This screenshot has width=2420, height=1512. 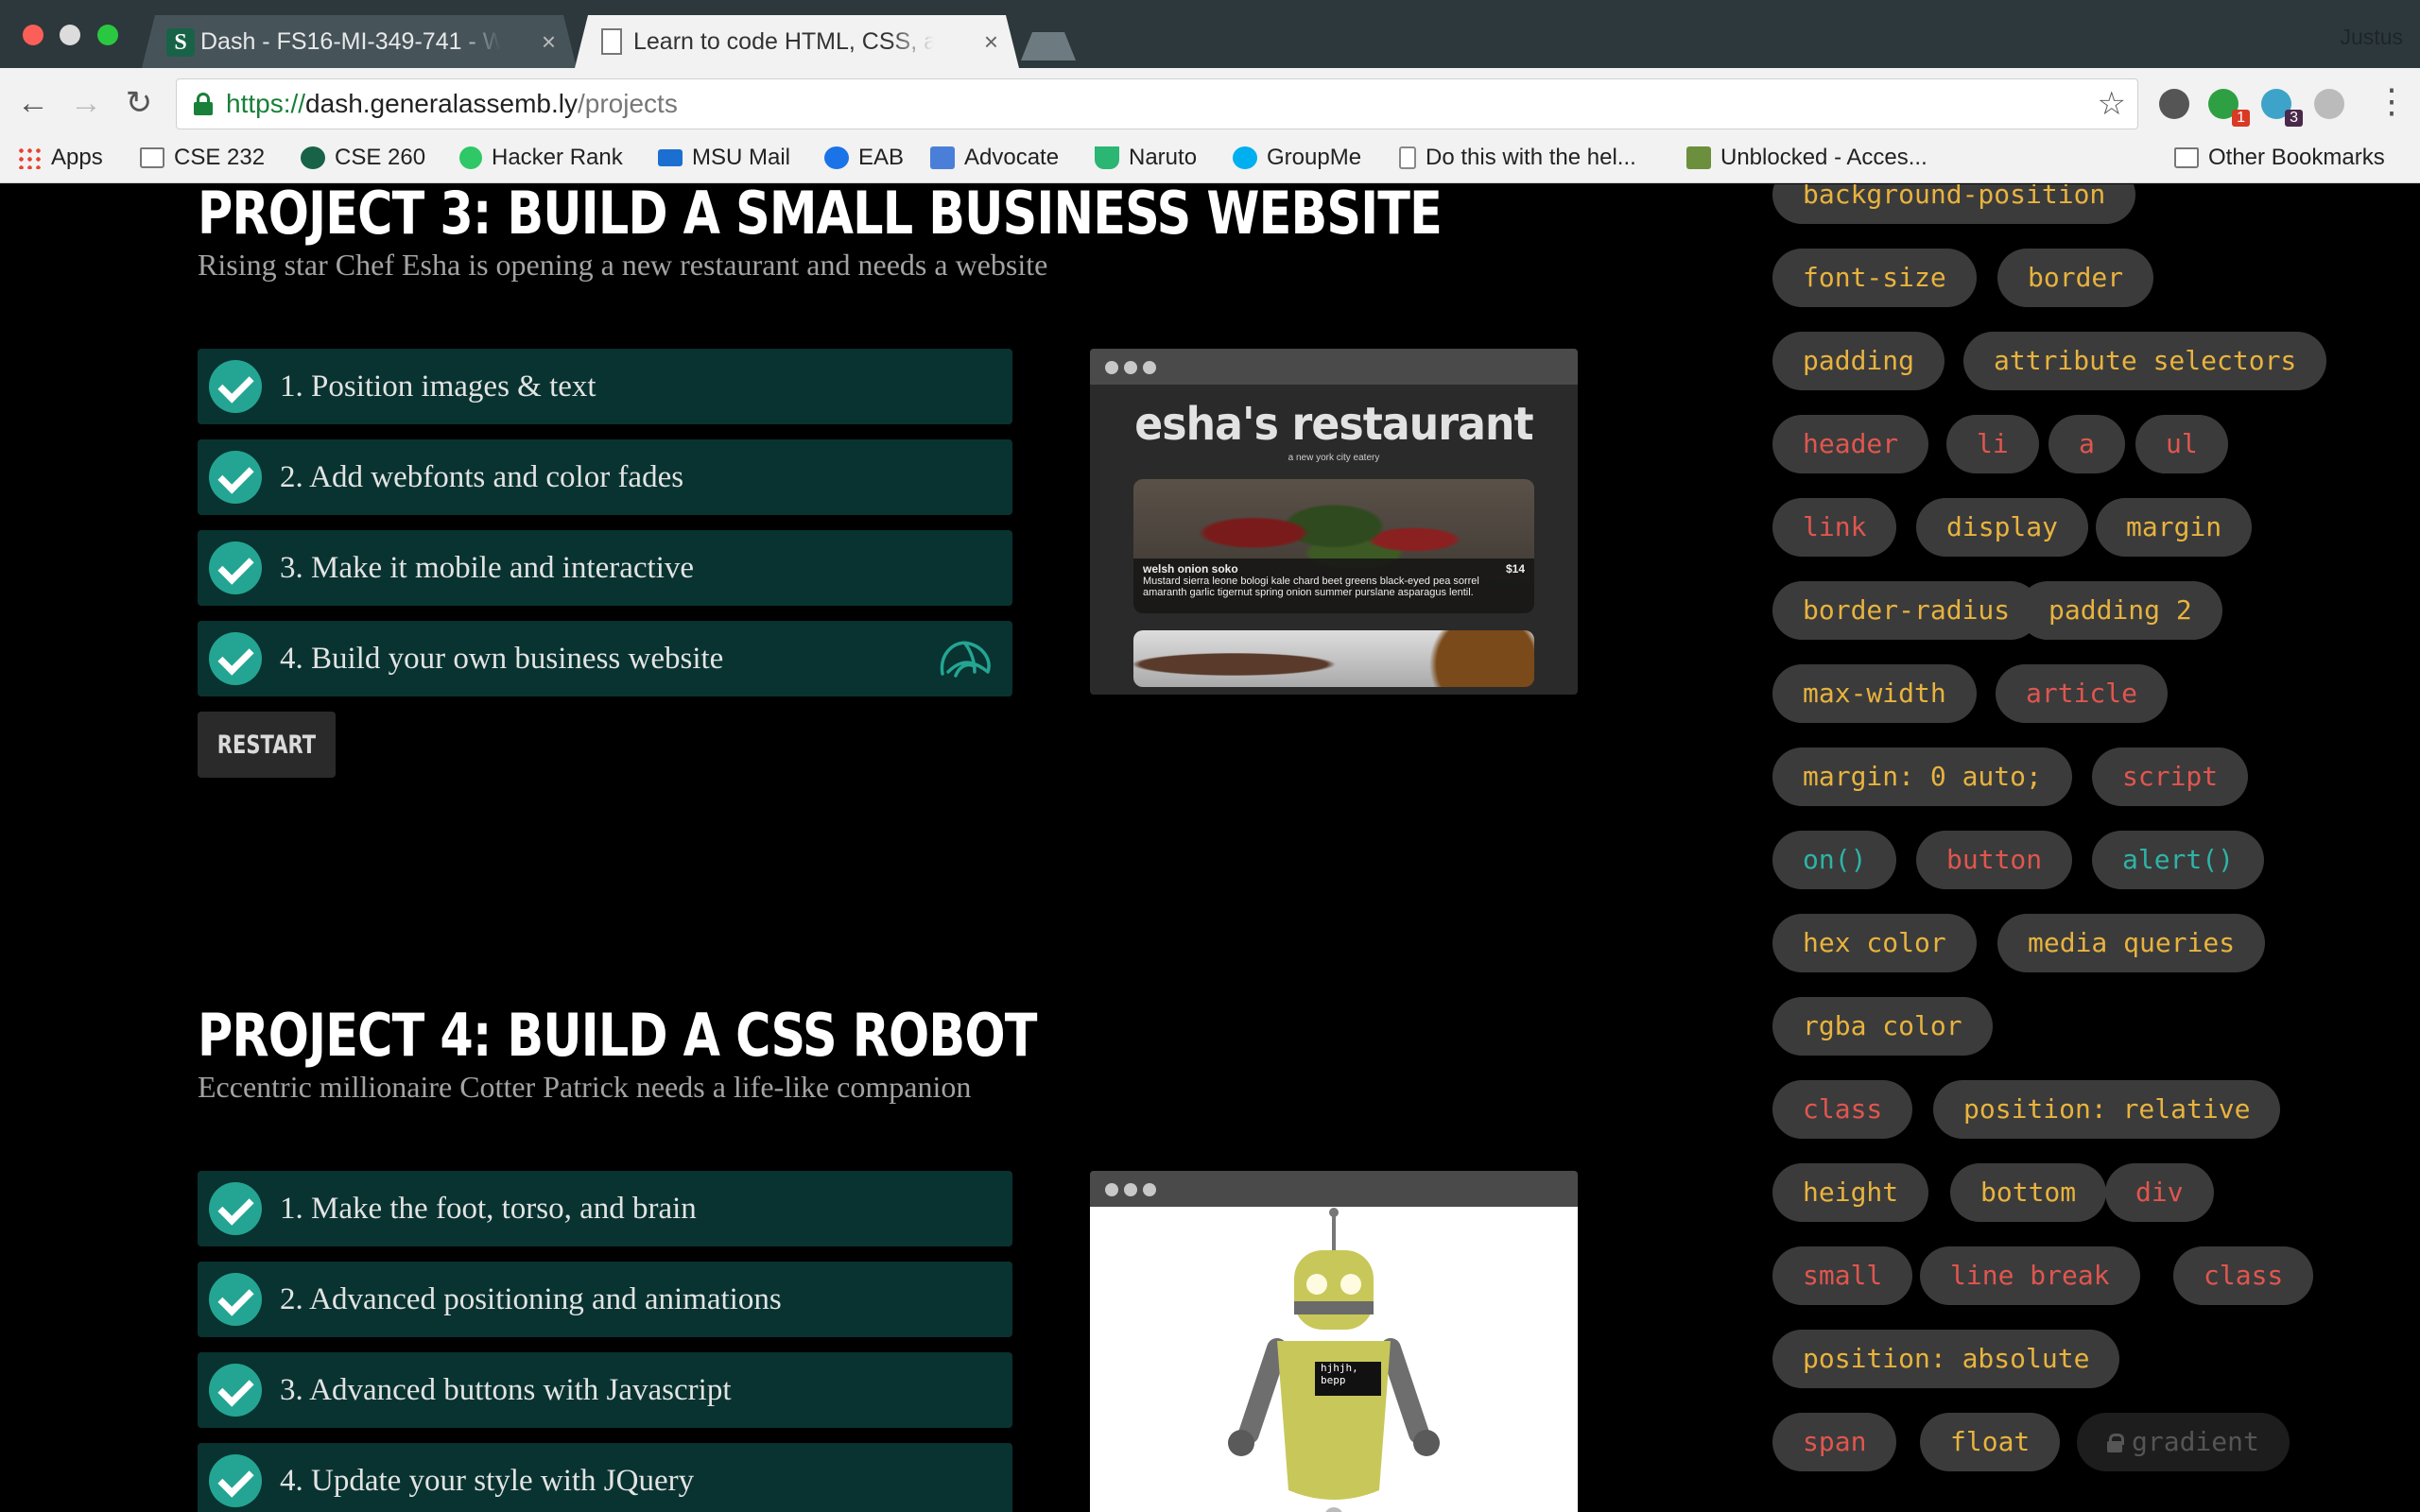 I want to click on skill-tag: font-size, so click(x=1874, y=278).